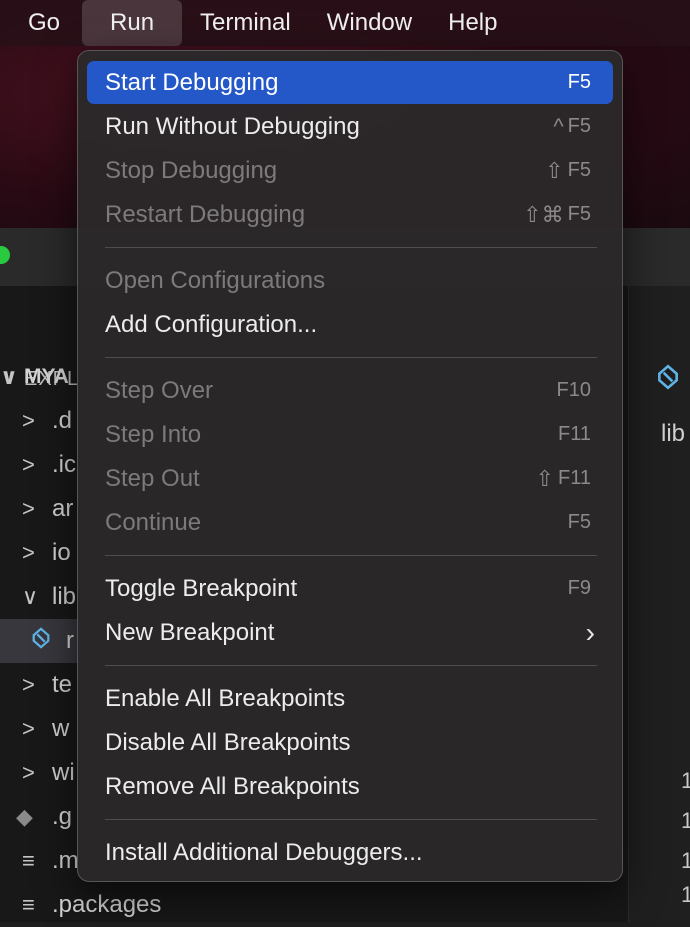  I want to click on shortcut-key: F9, so click(579, 588).